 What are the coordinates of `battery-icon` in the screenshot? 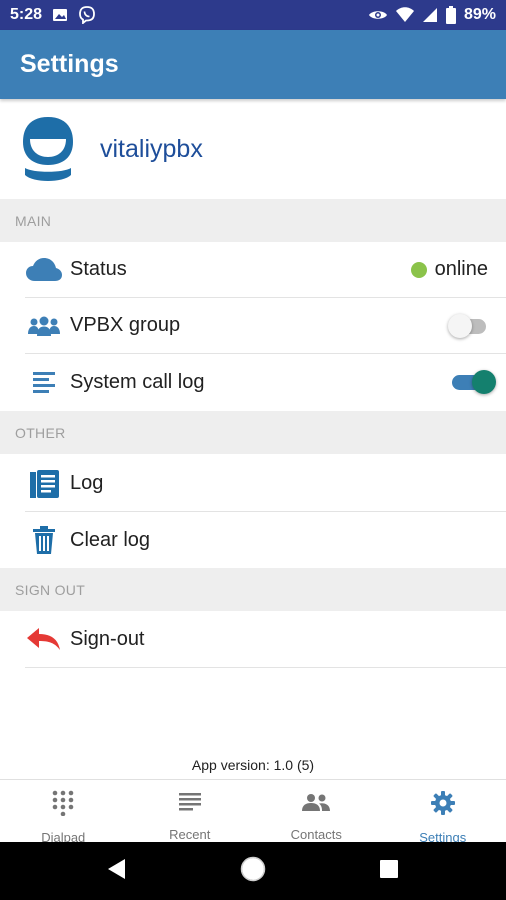 It's located at (450, 15).